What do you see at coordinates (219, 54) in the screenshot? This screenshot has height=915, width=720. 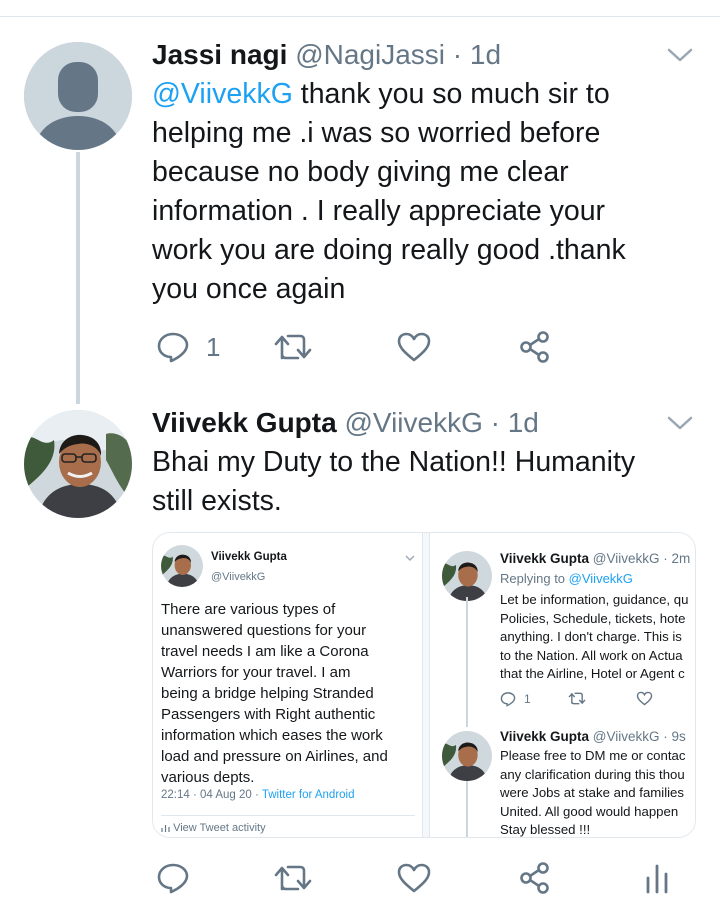 I see `author-name: Jassi nagi` at bounding box center [219, 54].